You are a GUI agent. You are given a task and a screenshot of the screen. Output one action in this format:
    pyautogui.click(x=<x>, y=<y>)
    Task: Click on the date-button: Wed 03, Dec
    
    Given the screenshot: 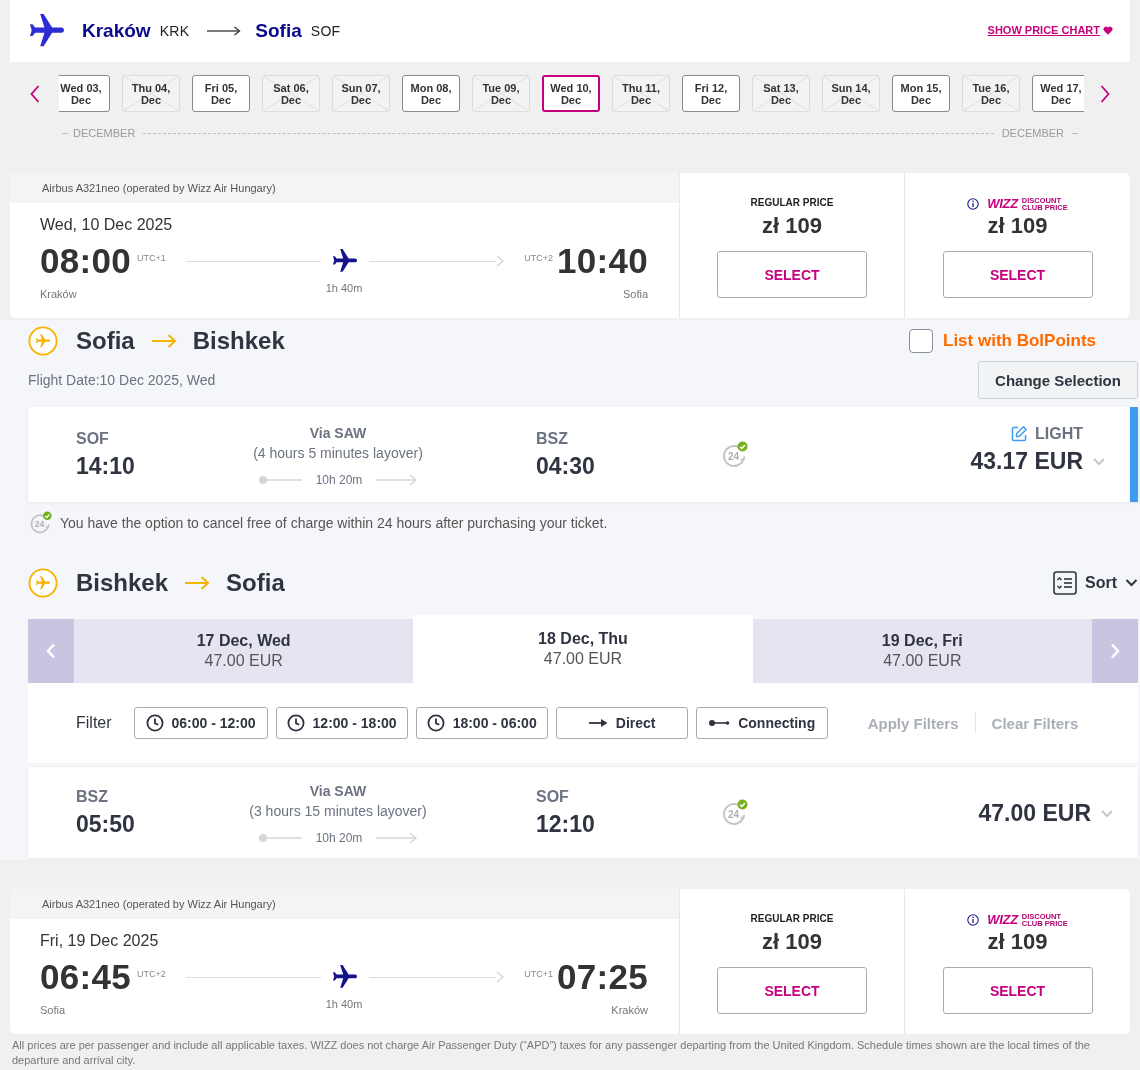 What is the action you would take?
    pyautogui.click(x=84, y=93)
    